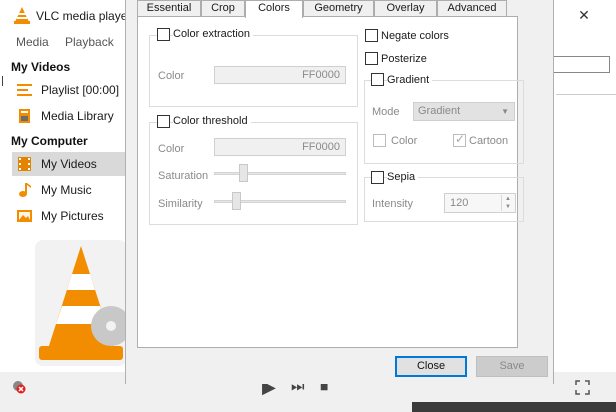 This screenshot has height=412, width=616. Describe the element at coordinates (584, 15) in the screenshot. I see `window-close-button: ✕` at that location.